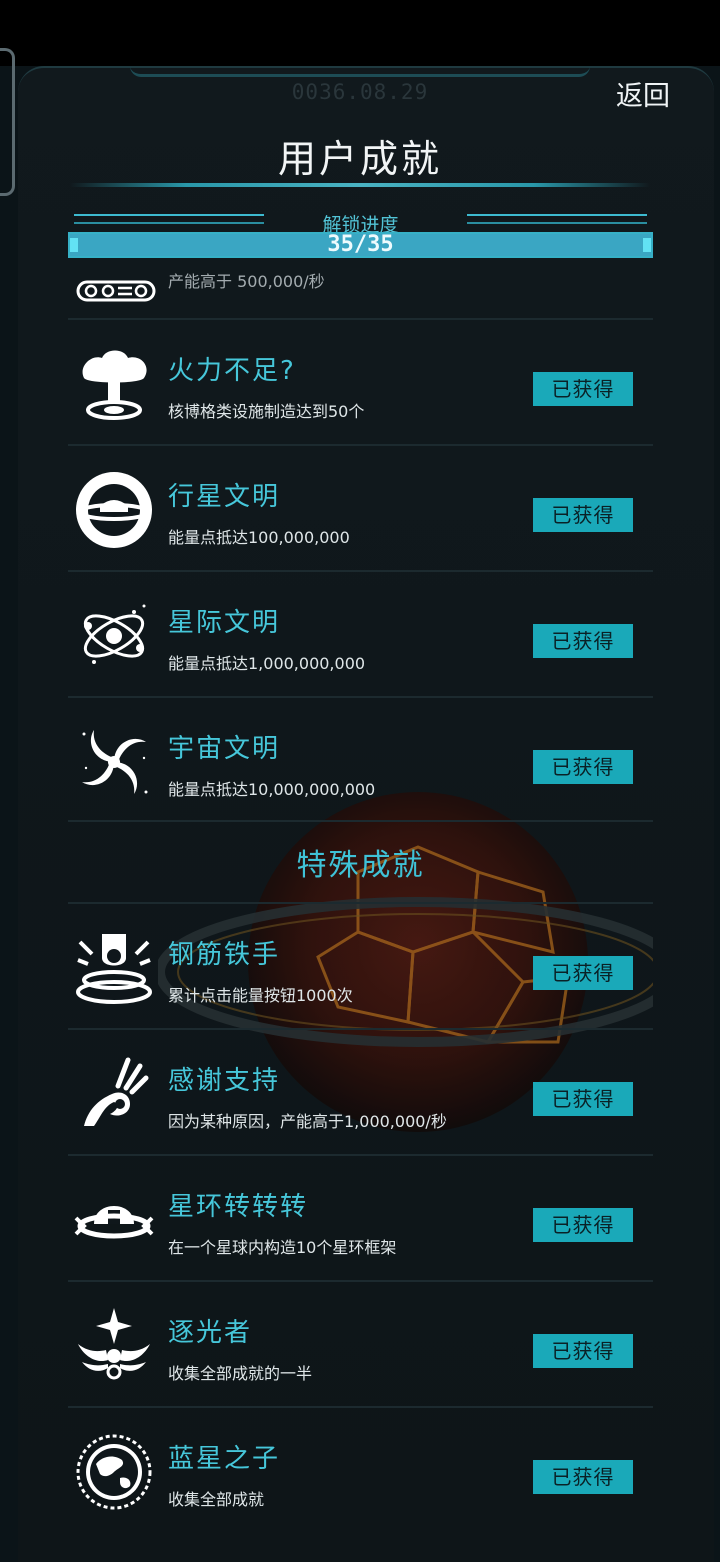 The width and height of the screenshot is (720, 1562). What do you see at coordinates (224, 623) in the screenshot?
I see `achievement-name: 星际文明` at bounding box center [224, 623].